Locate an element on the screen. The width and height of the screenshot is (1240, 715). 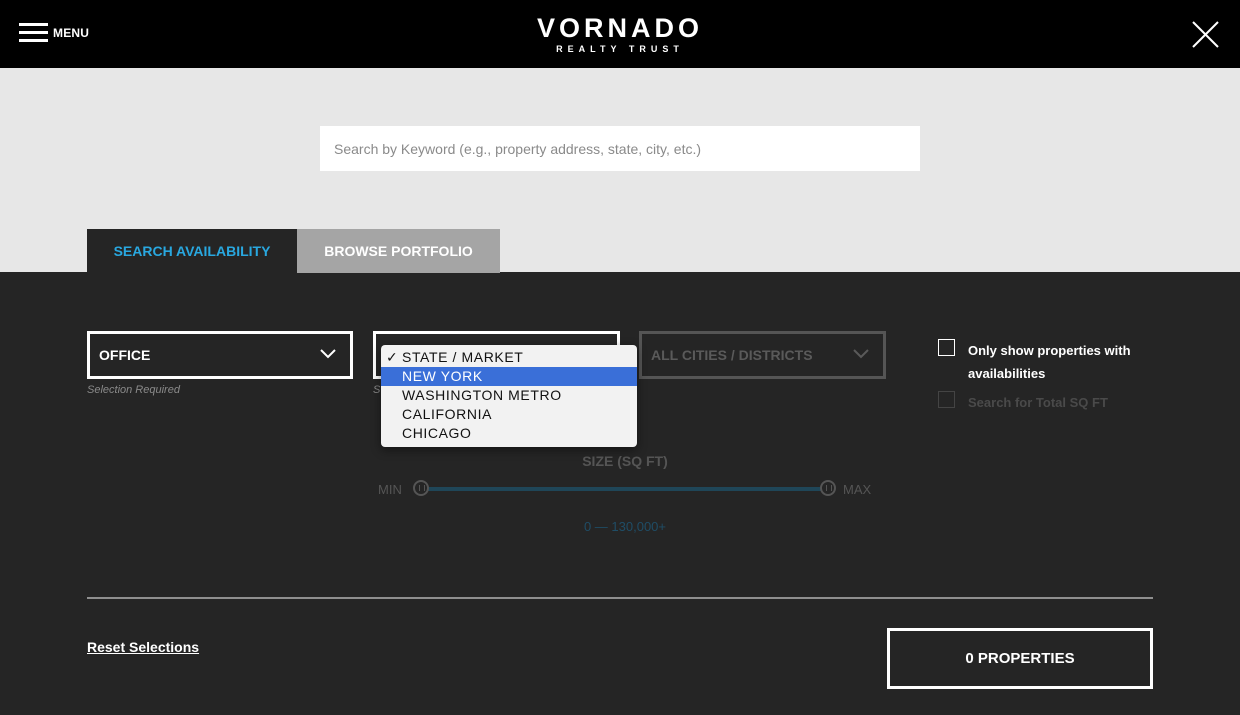
tab-search-availability: SEARCH AVAILABILITY is located at coordinates (192, 251).